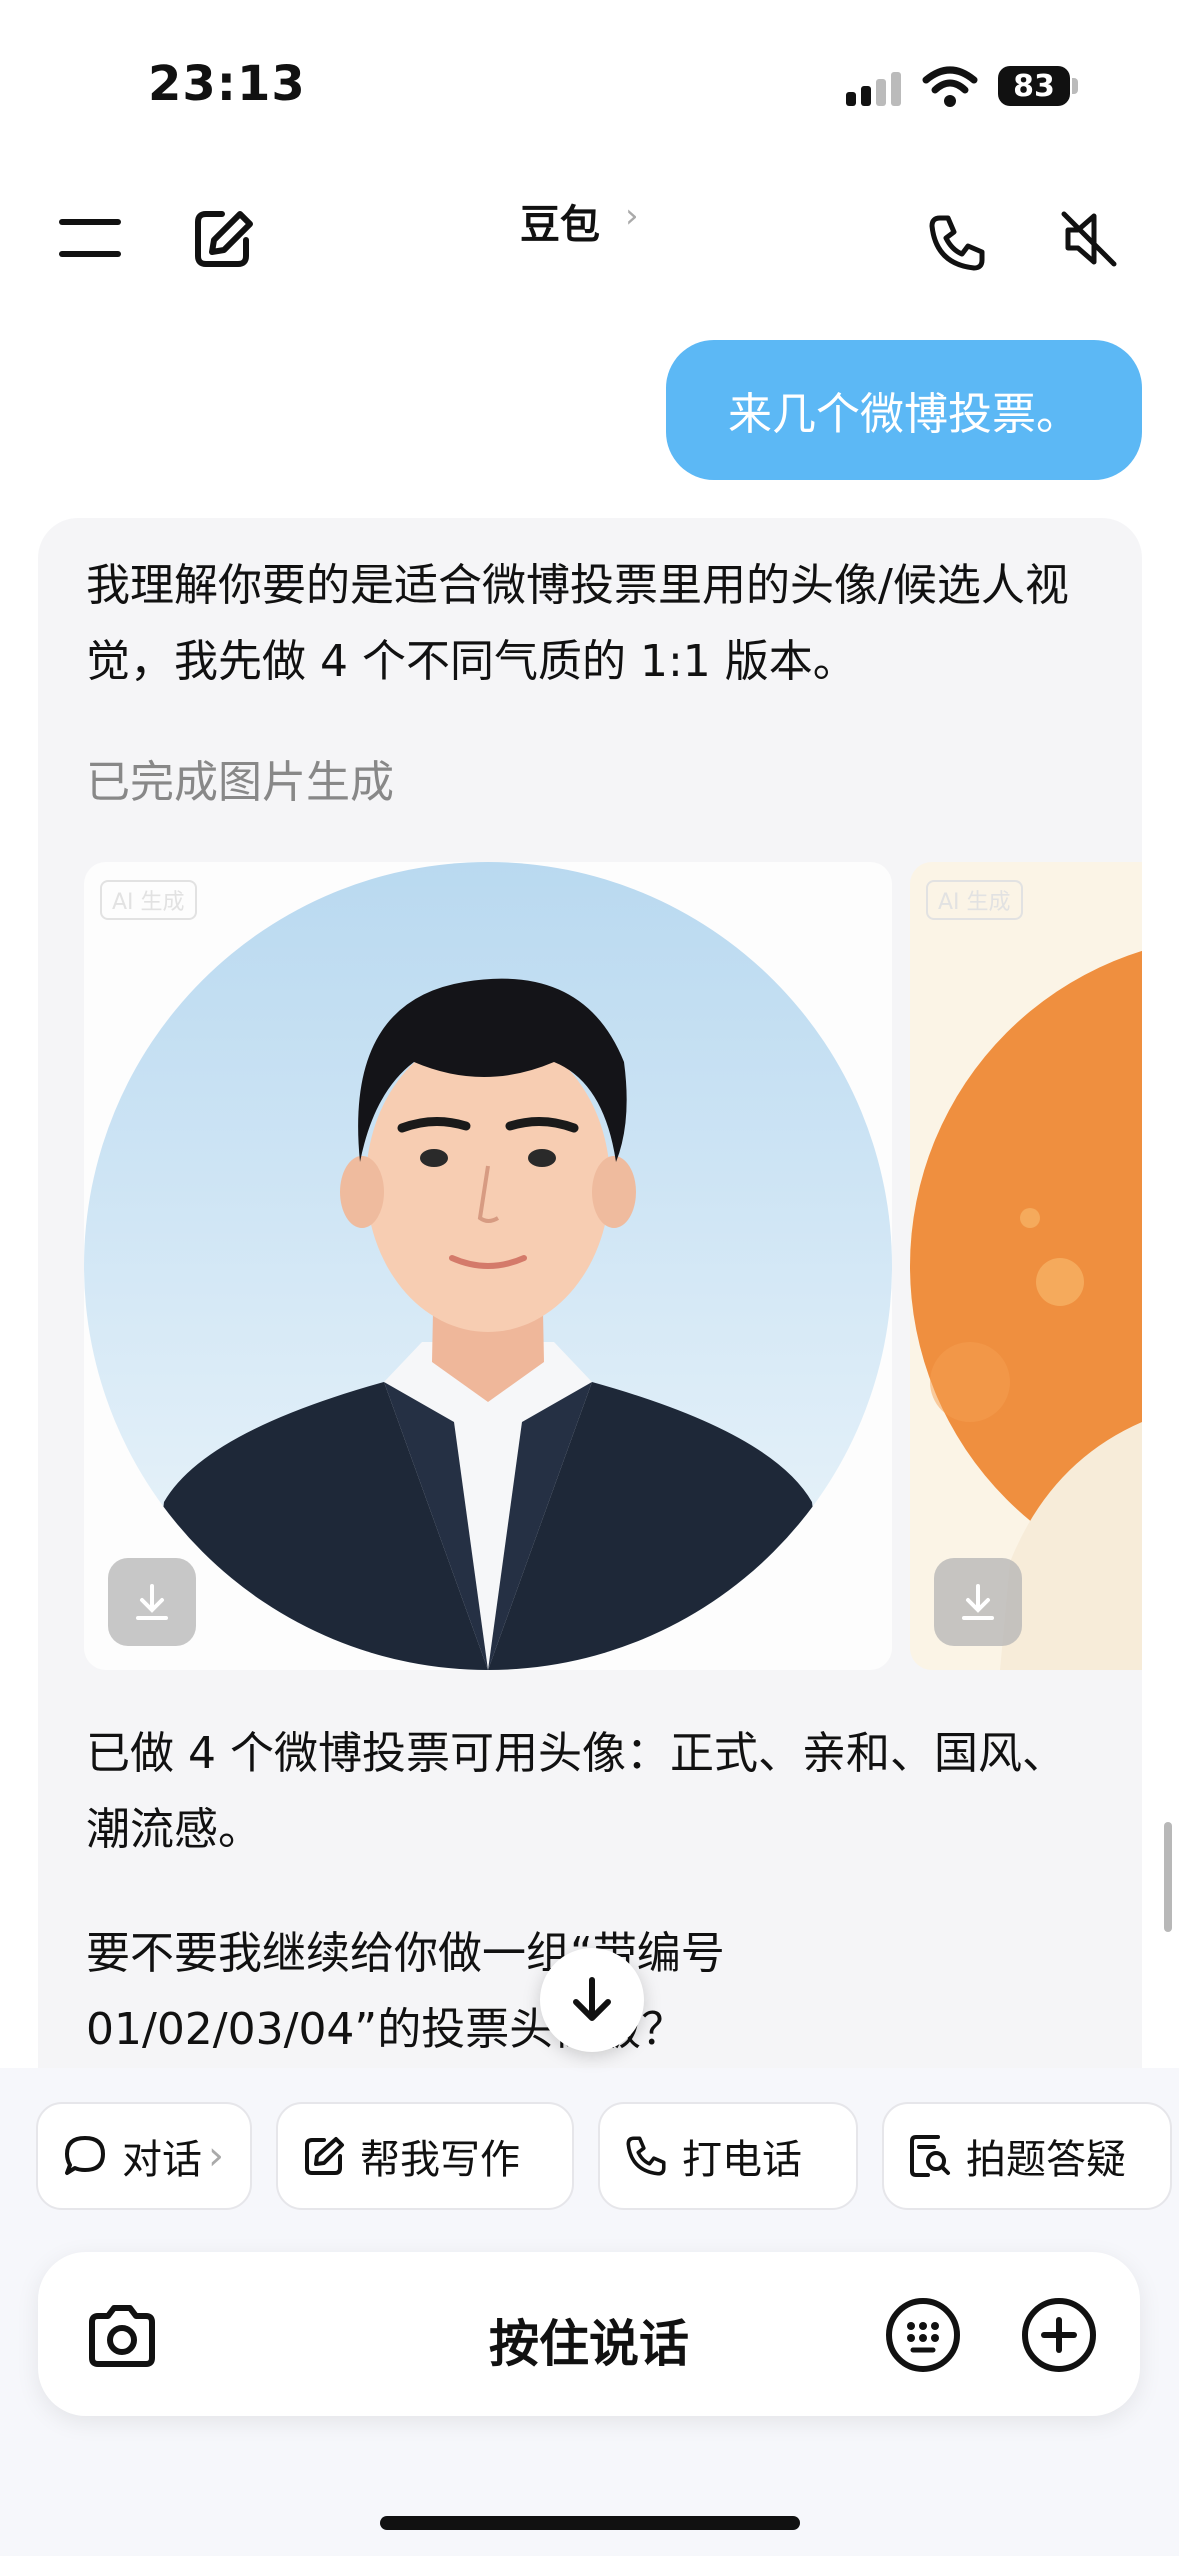  What do you see at coordinates (85, 2155) in the screenshot?
I see `chat-bubble-icon` at bounding box center [85, 2155].